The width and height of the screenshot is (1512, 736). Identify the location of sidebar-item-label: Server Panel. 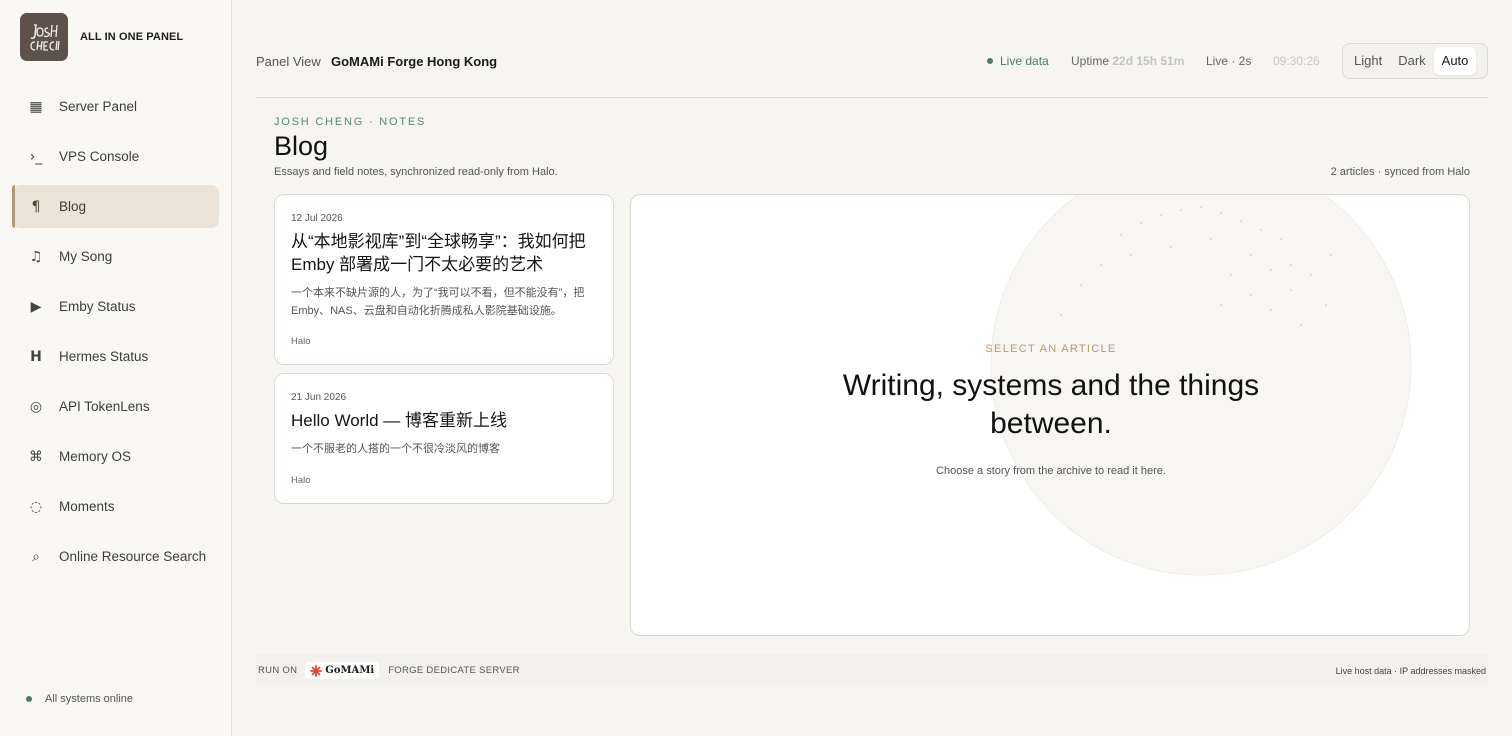
(98, 106).